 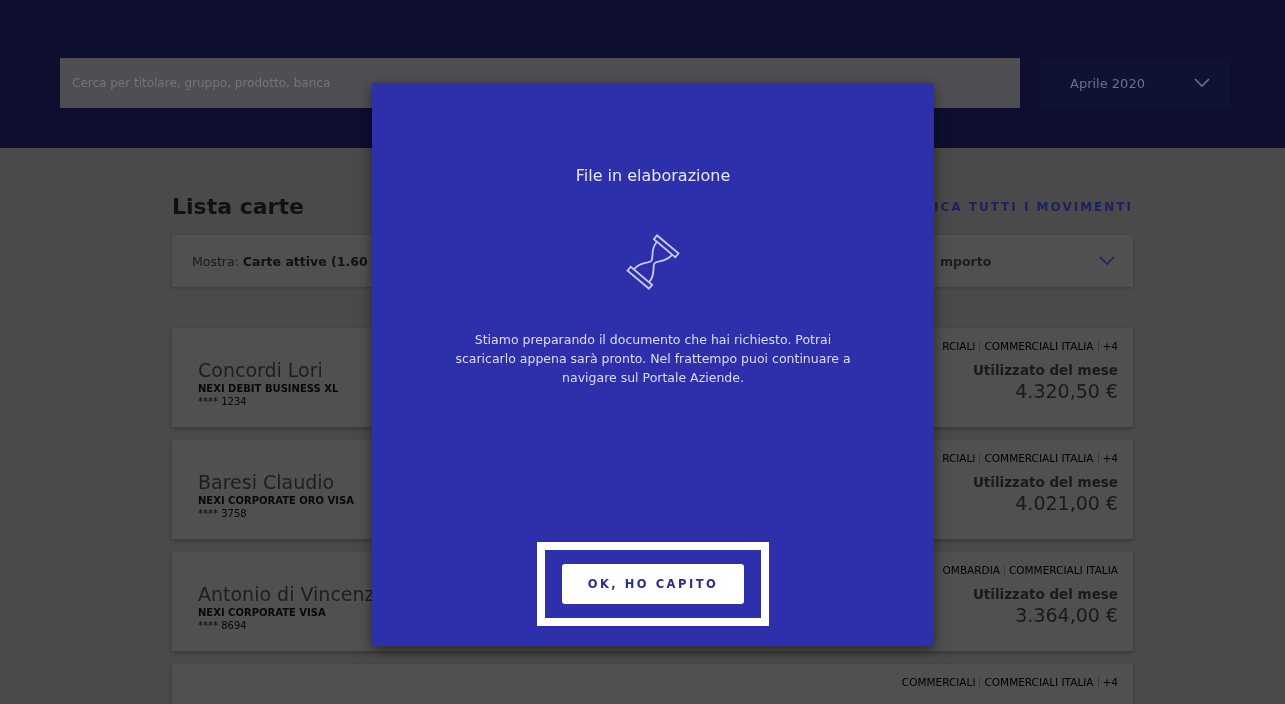 I want to click on card-number: **** 3758, so click(x=223, y=513).